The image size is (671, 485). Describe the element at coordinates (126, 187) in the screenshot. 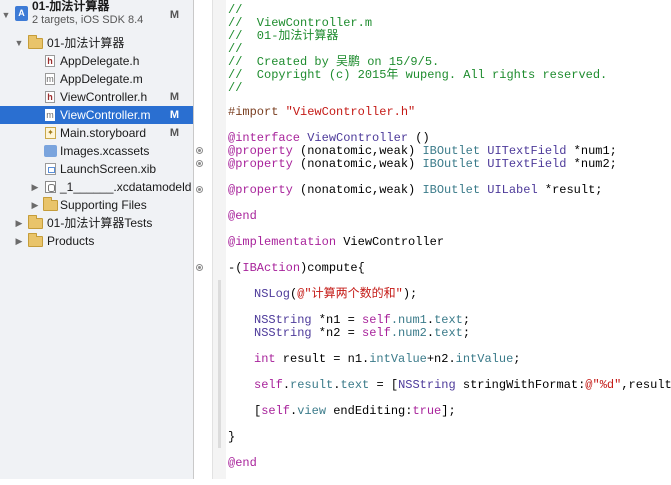

I see `file-label: _1______.xcdatamodeld` at that location.